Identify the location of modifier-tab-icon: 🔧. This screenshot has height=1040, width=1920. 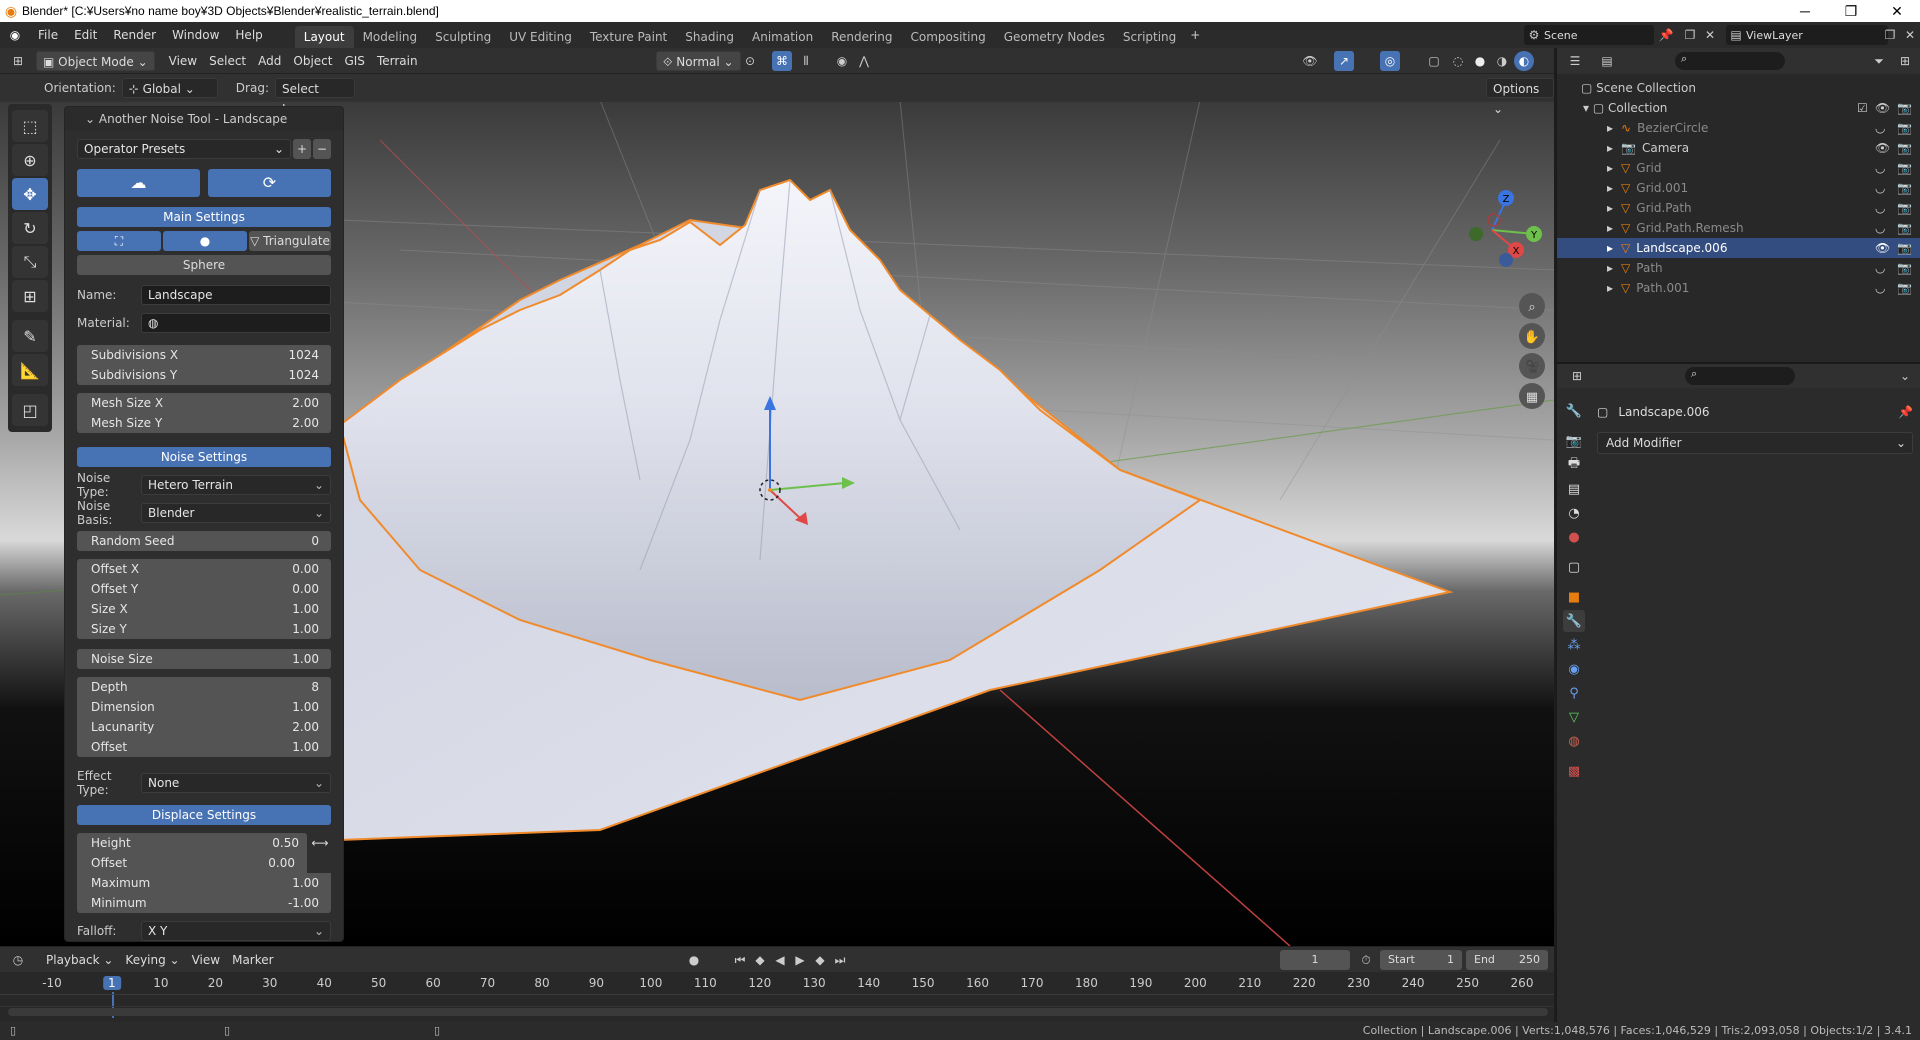
(1574, 621).